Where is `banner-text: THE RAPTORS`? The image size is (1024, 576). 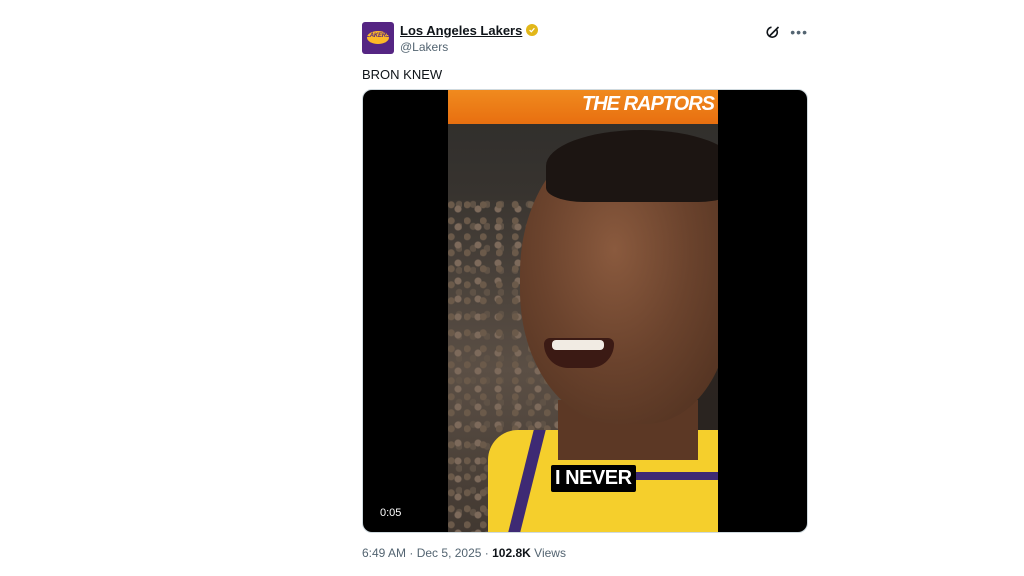
banner-text: THE RAPTORS is located at coordinates (648, 104).